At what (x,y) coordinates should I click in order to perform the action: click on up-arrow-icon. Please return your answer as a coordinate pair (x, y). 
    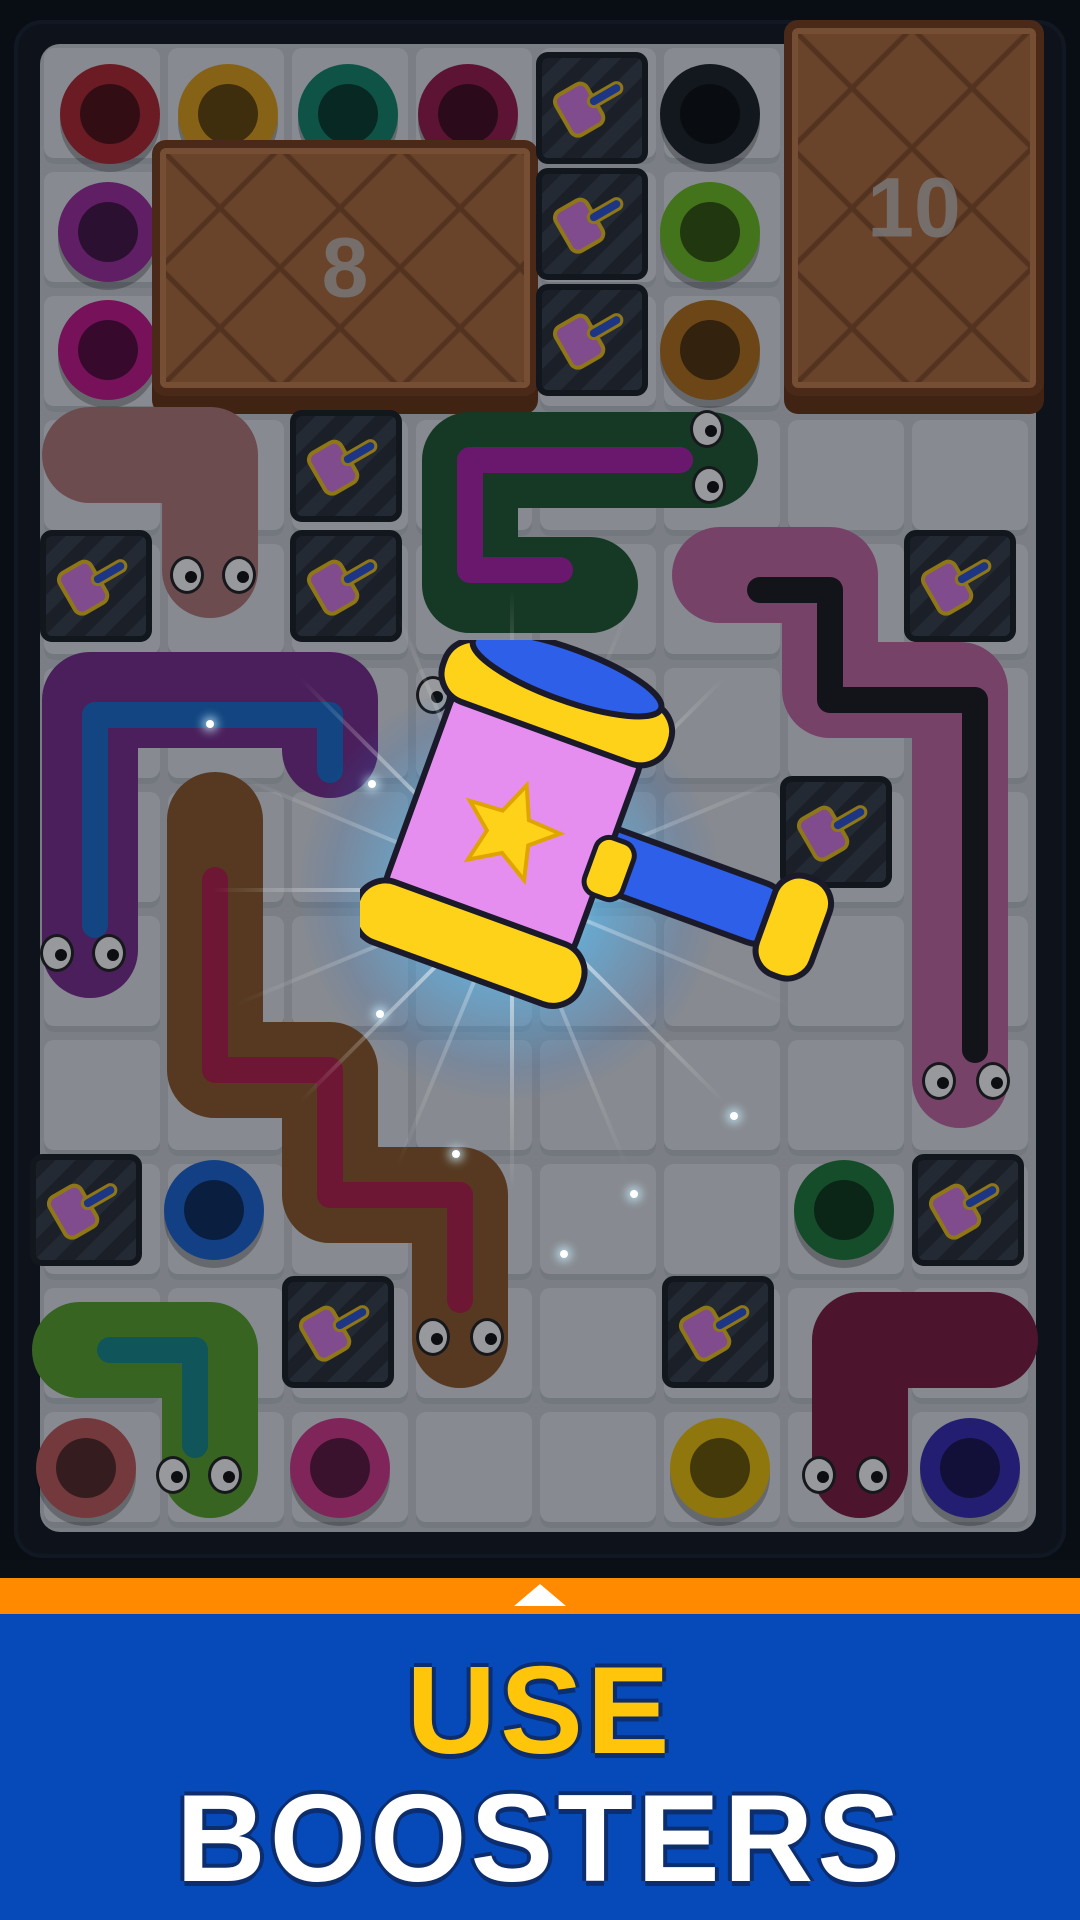
    Looking at the image, I should click on (540, 1595).